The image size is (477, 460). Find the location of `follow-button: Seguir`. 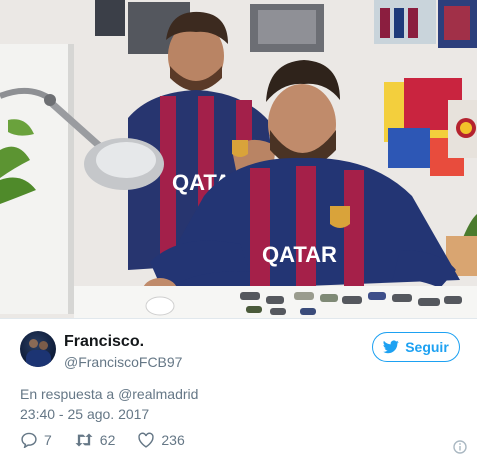

follow-button: Seguir is located at coordinates (416, 347).